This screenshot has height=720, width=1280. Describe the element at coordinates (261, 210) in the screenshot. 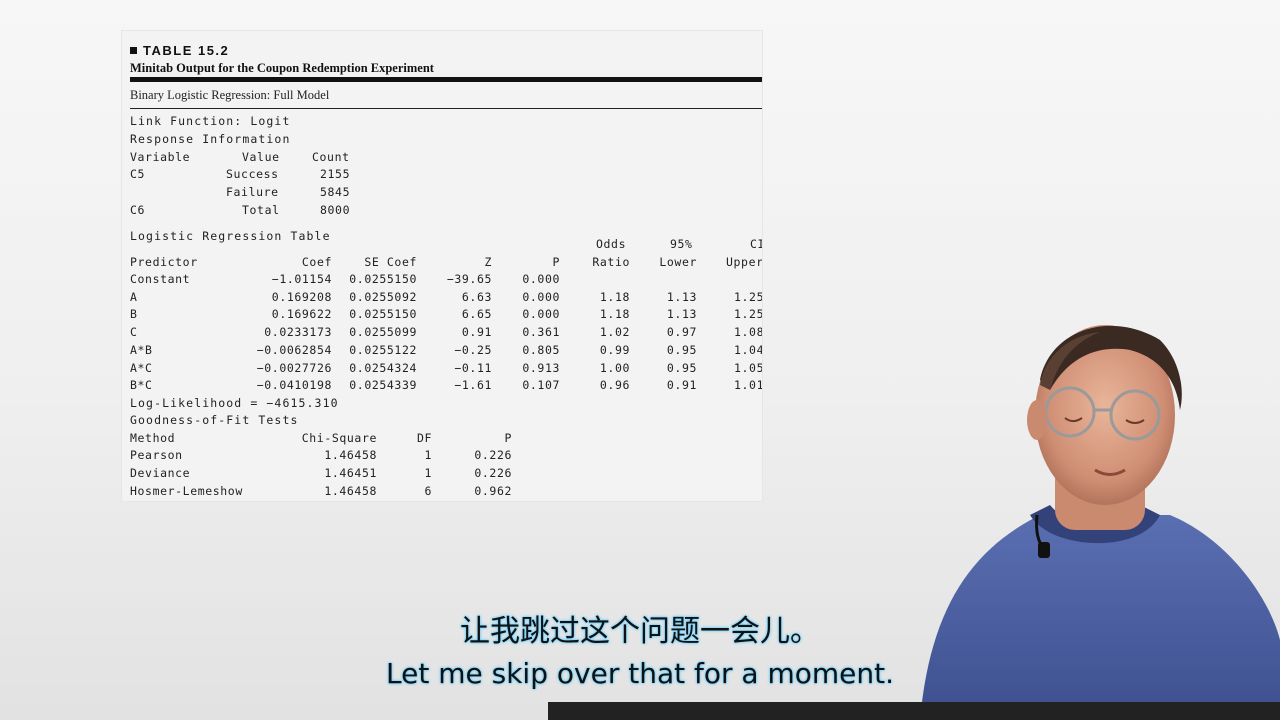

I see `resp-cell: Total` at that location.